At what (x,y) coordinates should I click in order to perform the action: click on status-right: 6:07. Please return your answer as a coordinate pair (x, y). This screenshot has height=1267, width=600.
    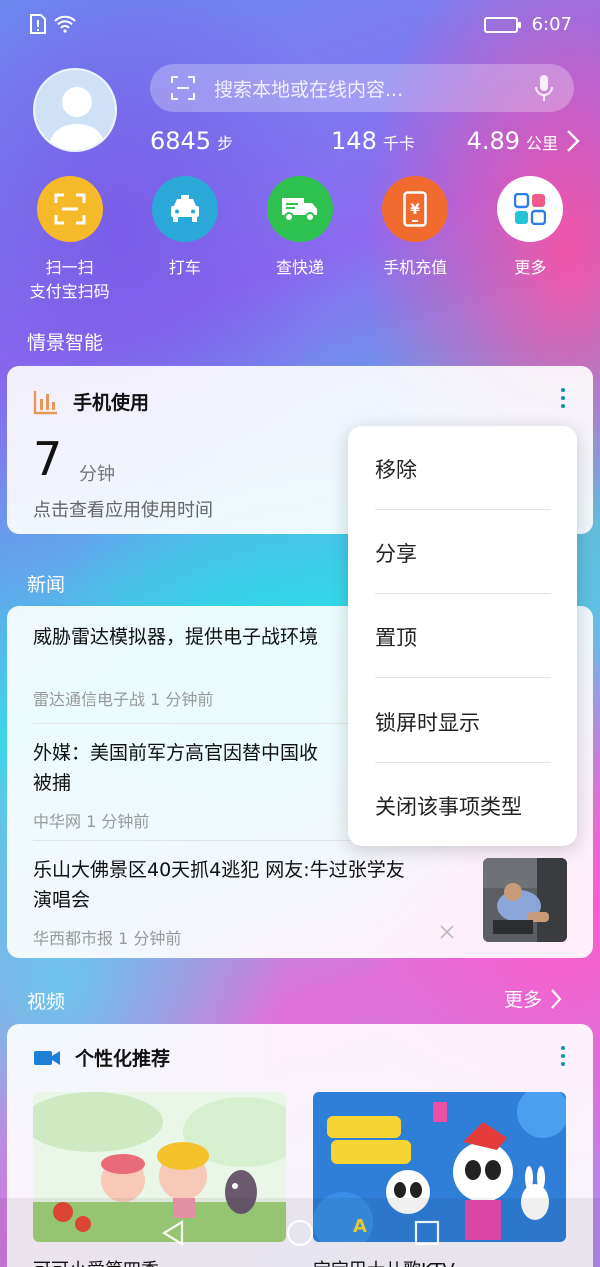
    Looking at the image, I should click on (527, 24).